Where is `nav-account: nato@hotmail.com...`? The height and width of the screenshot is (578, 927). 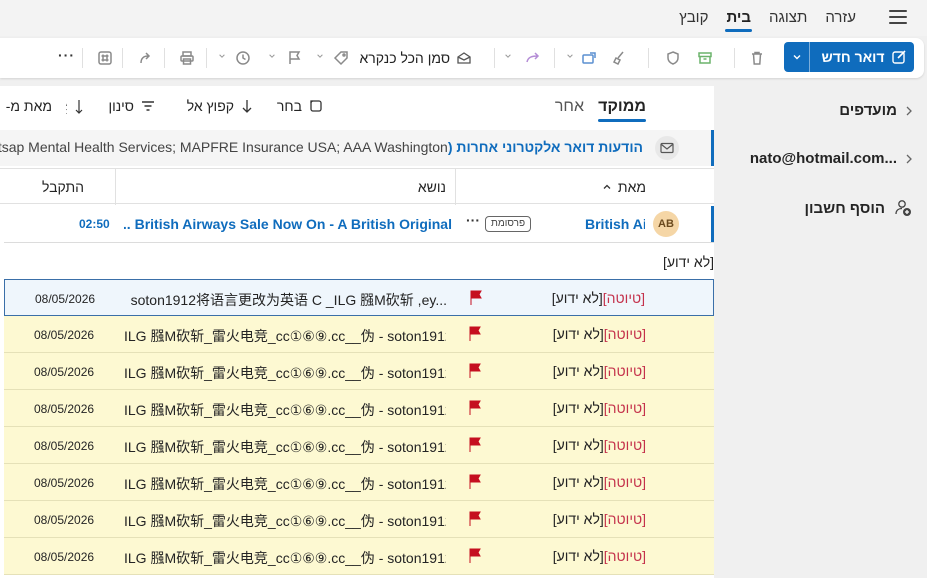
nav-account: nato@hotmail.com... is located at coordinates (831, 158).